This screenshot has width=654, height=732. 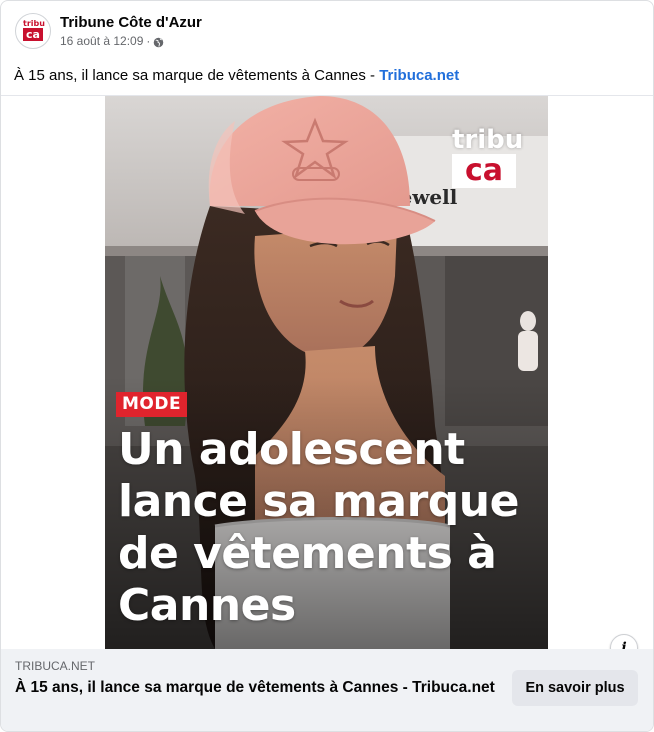 What do you see at coordinates (484, 171) in the screenshot?
I see `watermark-line2: ca` at bounding box center [484, 171].